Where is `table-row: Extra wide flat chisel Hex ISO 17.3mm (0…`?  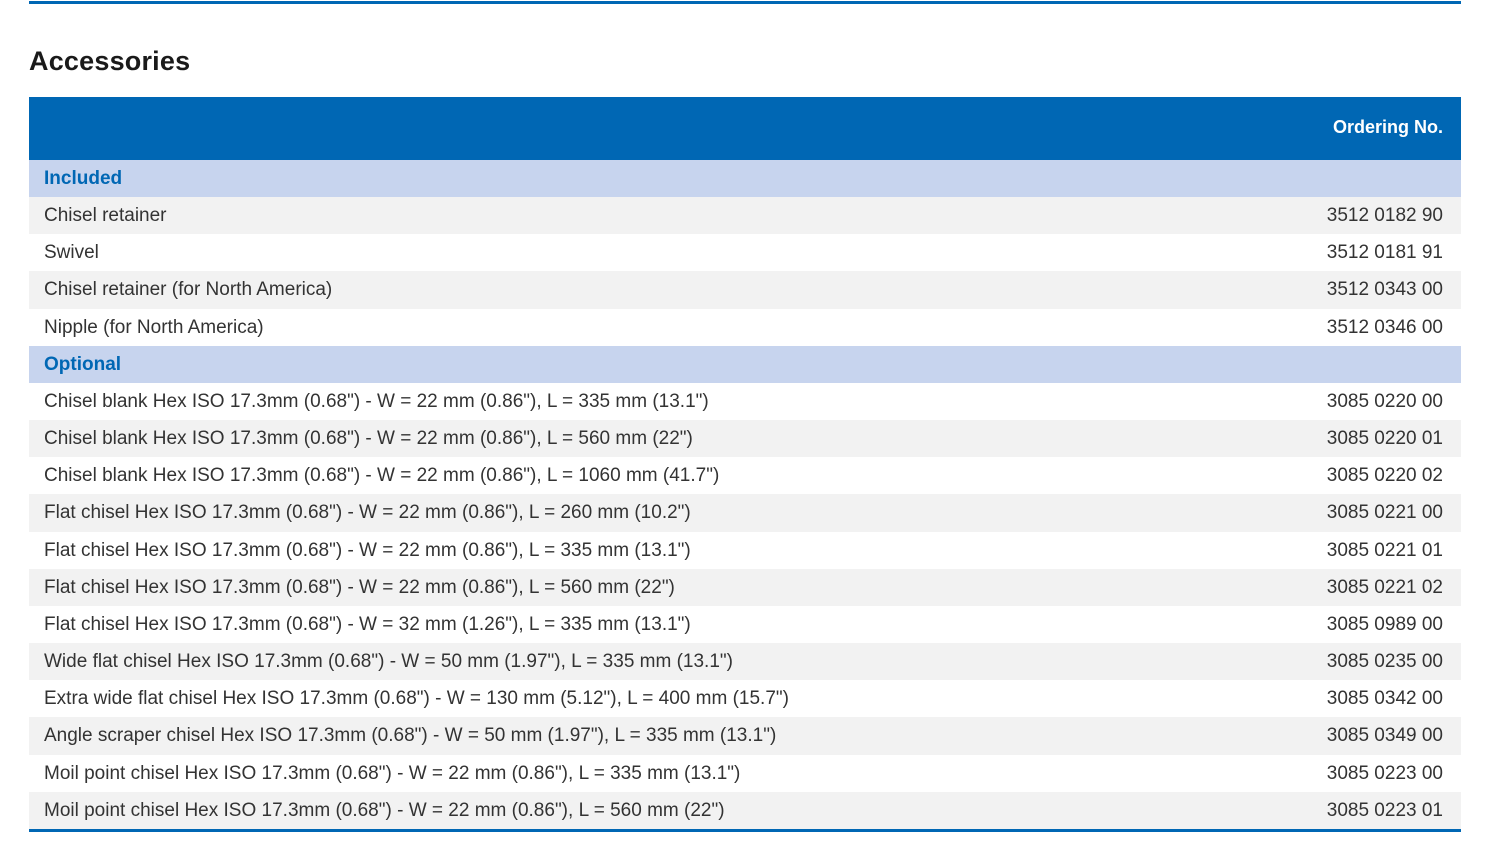 table-row: Extra wide flat chisel Hex ISO 17.3mm (0… is located at coordinates (745, 698).